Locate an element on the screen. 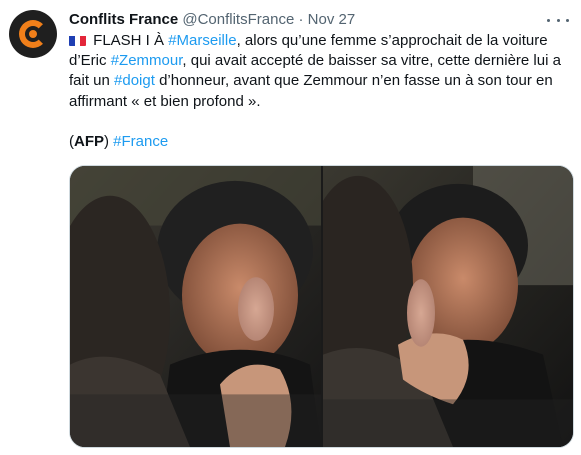 Image resolution: width=581 pixels, height=455 pixels. hashtag-zemmour: #Zemmour is located at coordinates (147, 60).